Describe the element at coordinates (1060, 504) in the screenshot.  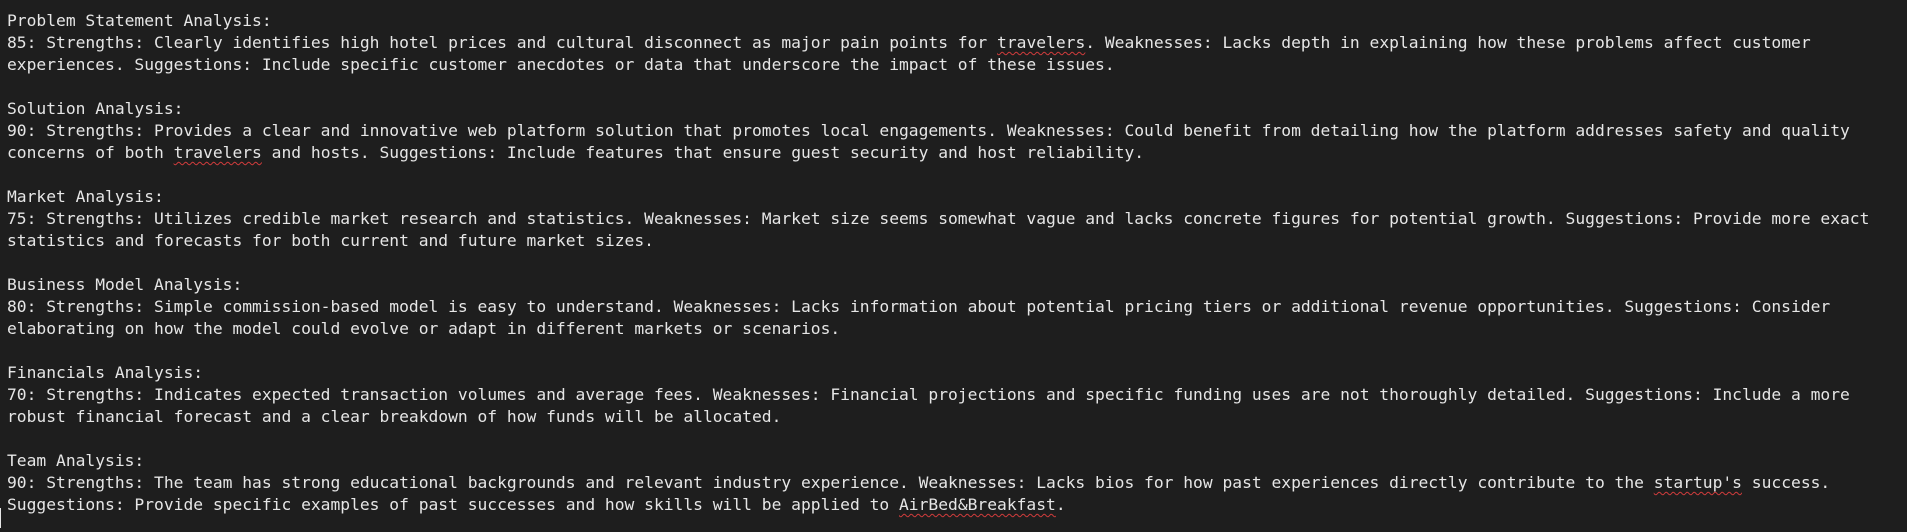
I see `text-run: .` at that location.